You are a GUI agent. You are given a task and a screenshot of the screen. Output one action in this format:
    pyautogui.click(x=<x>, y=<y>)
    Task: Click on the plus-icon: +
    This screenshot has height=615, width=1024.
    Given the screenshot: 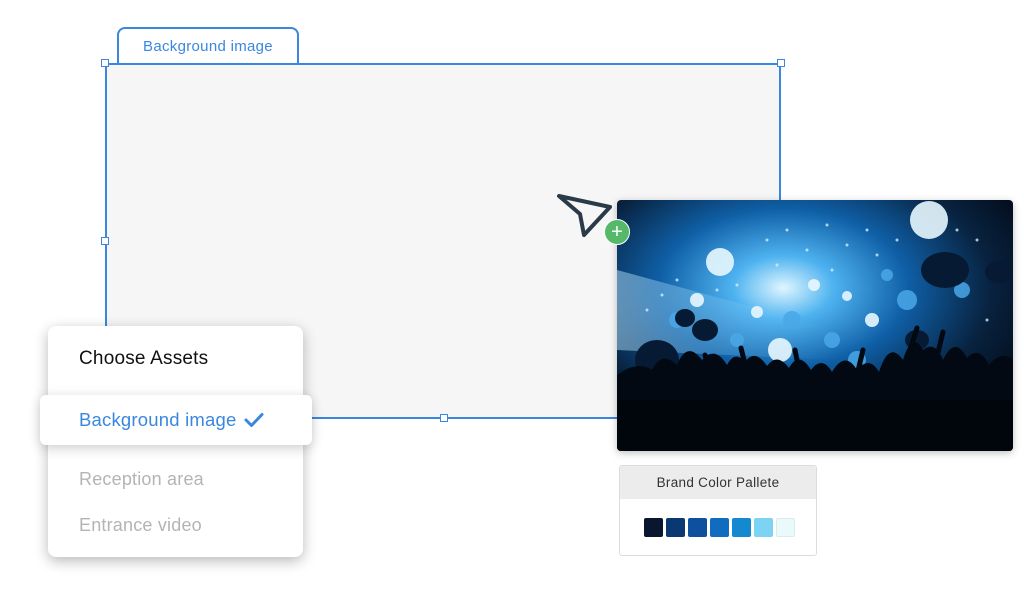 What is the action you would take?
    pyautogui.click(x=617, y=232)
    